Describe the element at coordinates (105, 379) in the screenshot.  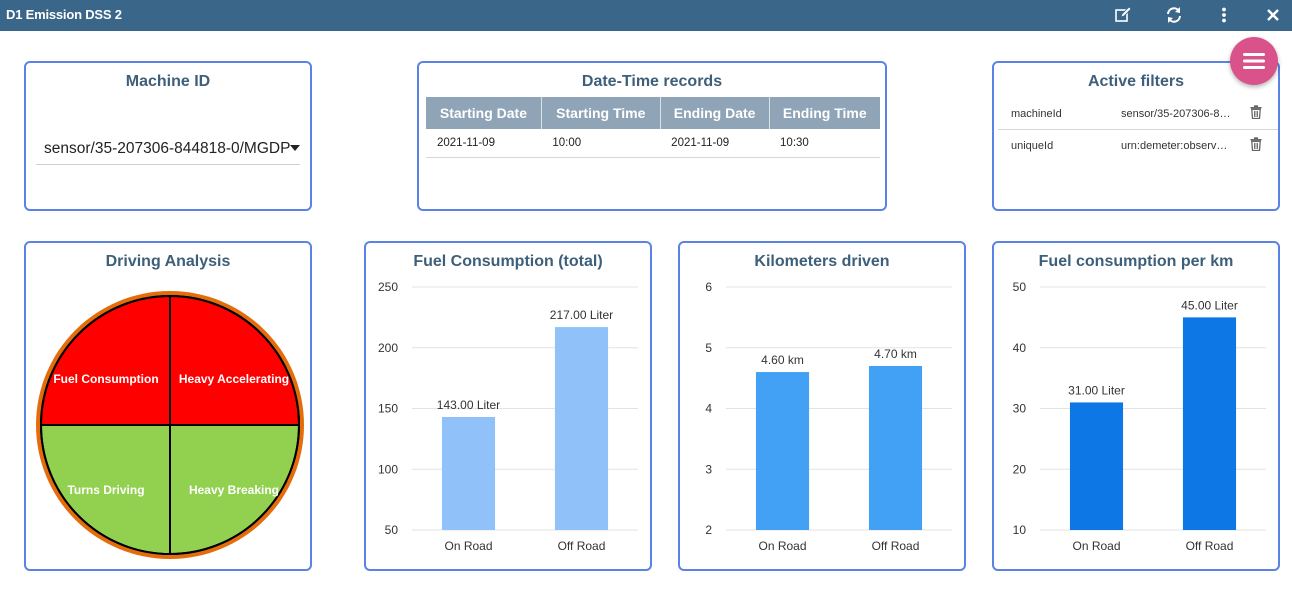
I see `quadrant-label: Fuel Consumption` at that location.